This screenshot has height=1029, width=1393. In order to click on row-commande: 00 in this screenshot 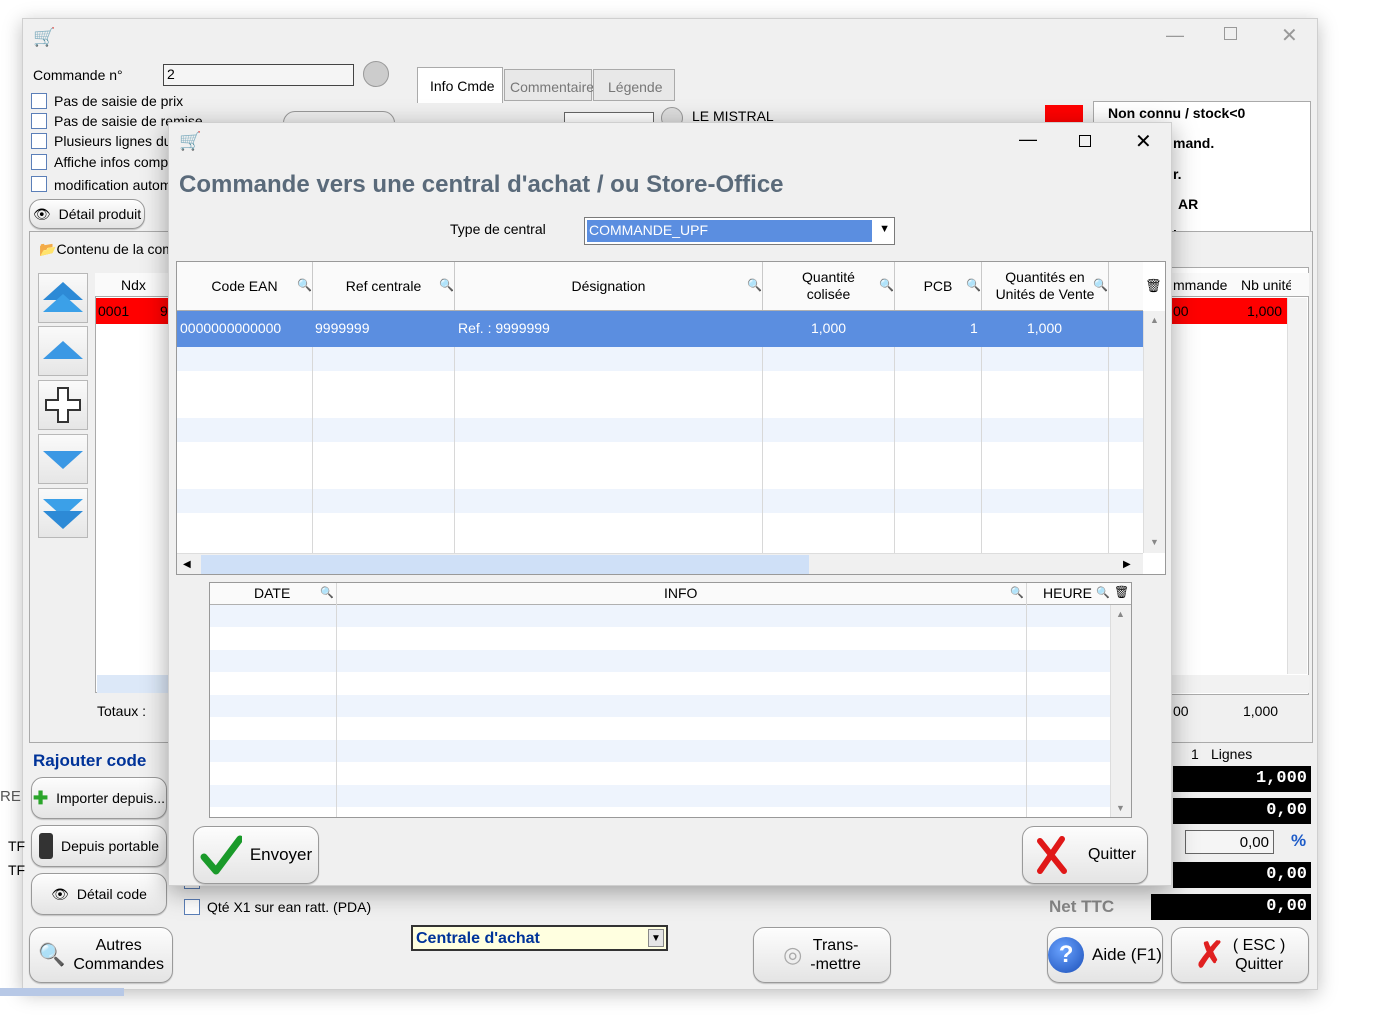, I will do `click(1181, 311)`.